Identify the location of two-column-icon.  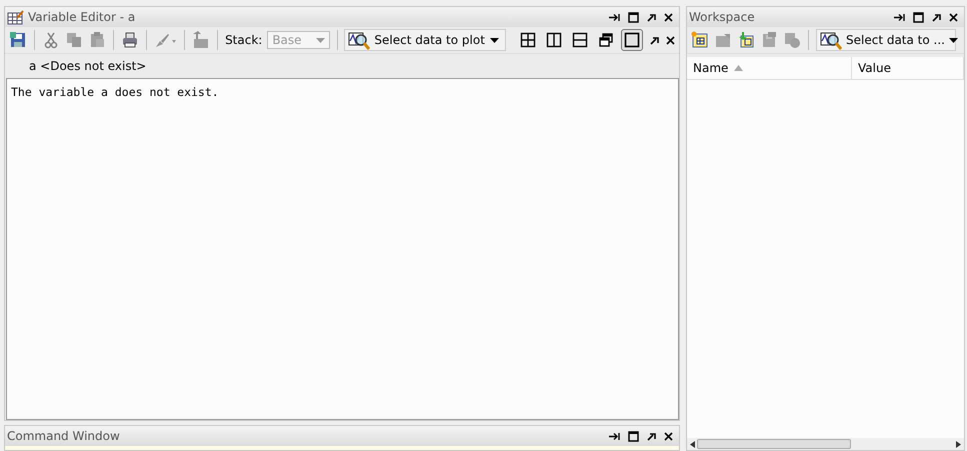
(554, 40).